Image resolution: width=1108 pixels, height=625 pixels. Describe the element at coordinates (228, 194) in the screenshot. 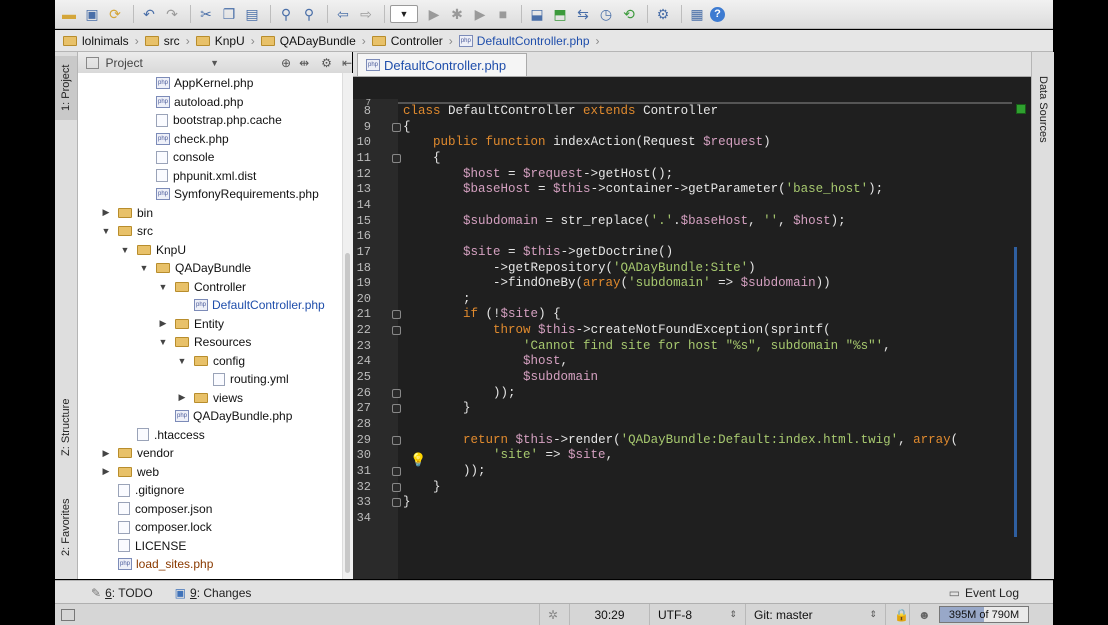

I see `tree-item: ▶phpSymfonyRequirements.php` at that location.